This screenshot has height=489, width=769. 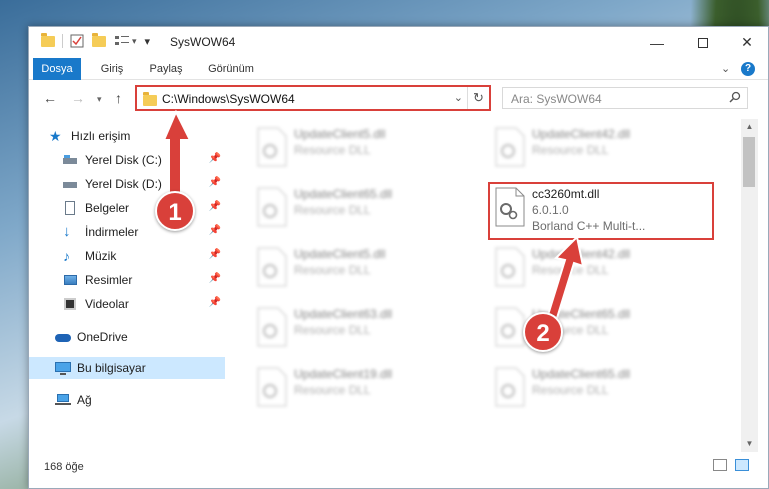 I want to click on nav-item-documents: Belgeler 📌, so click(x=127, y=208).